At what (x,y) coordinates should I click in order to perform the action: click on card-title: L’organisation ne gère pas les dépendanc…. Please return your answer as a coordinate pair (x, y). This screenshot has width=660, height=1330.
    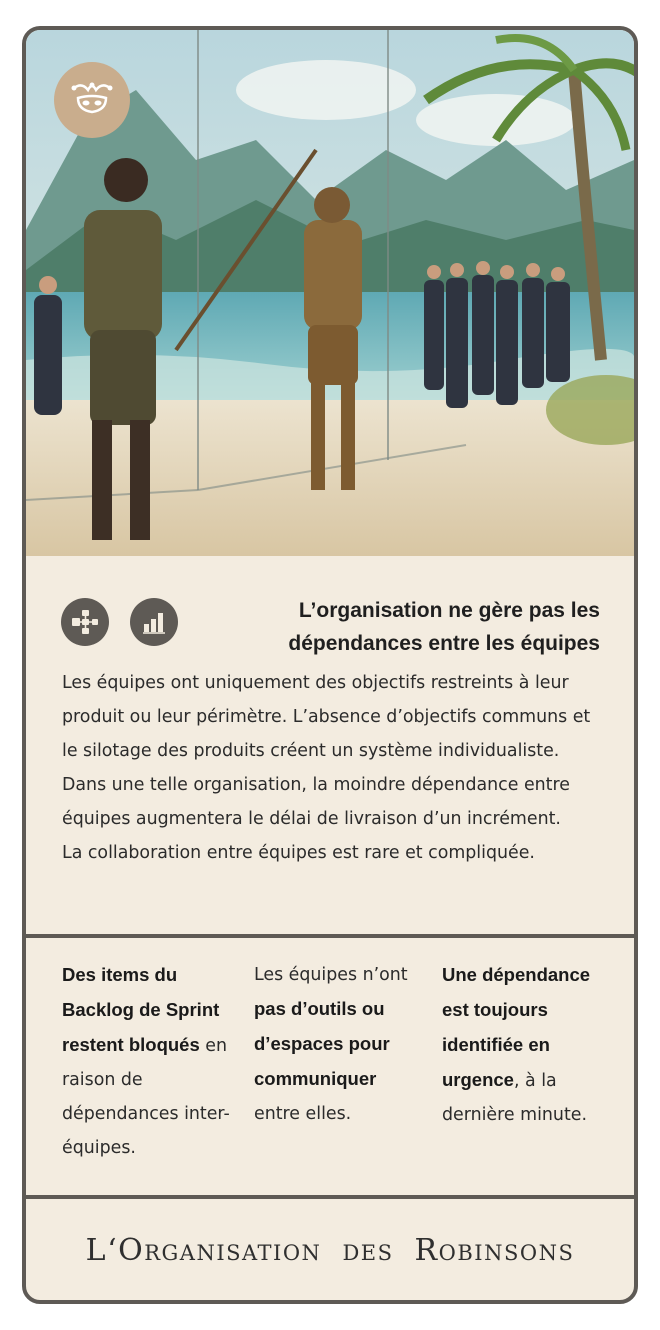
    Looking at the image, I should click on (444, 627).